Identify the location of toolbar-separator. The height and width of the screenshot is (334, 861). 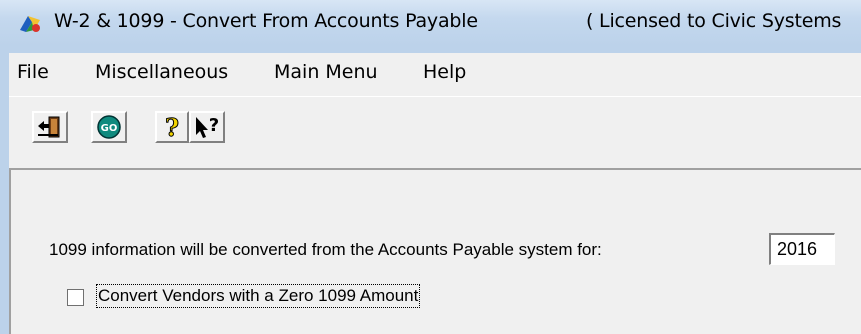
(435, 162).